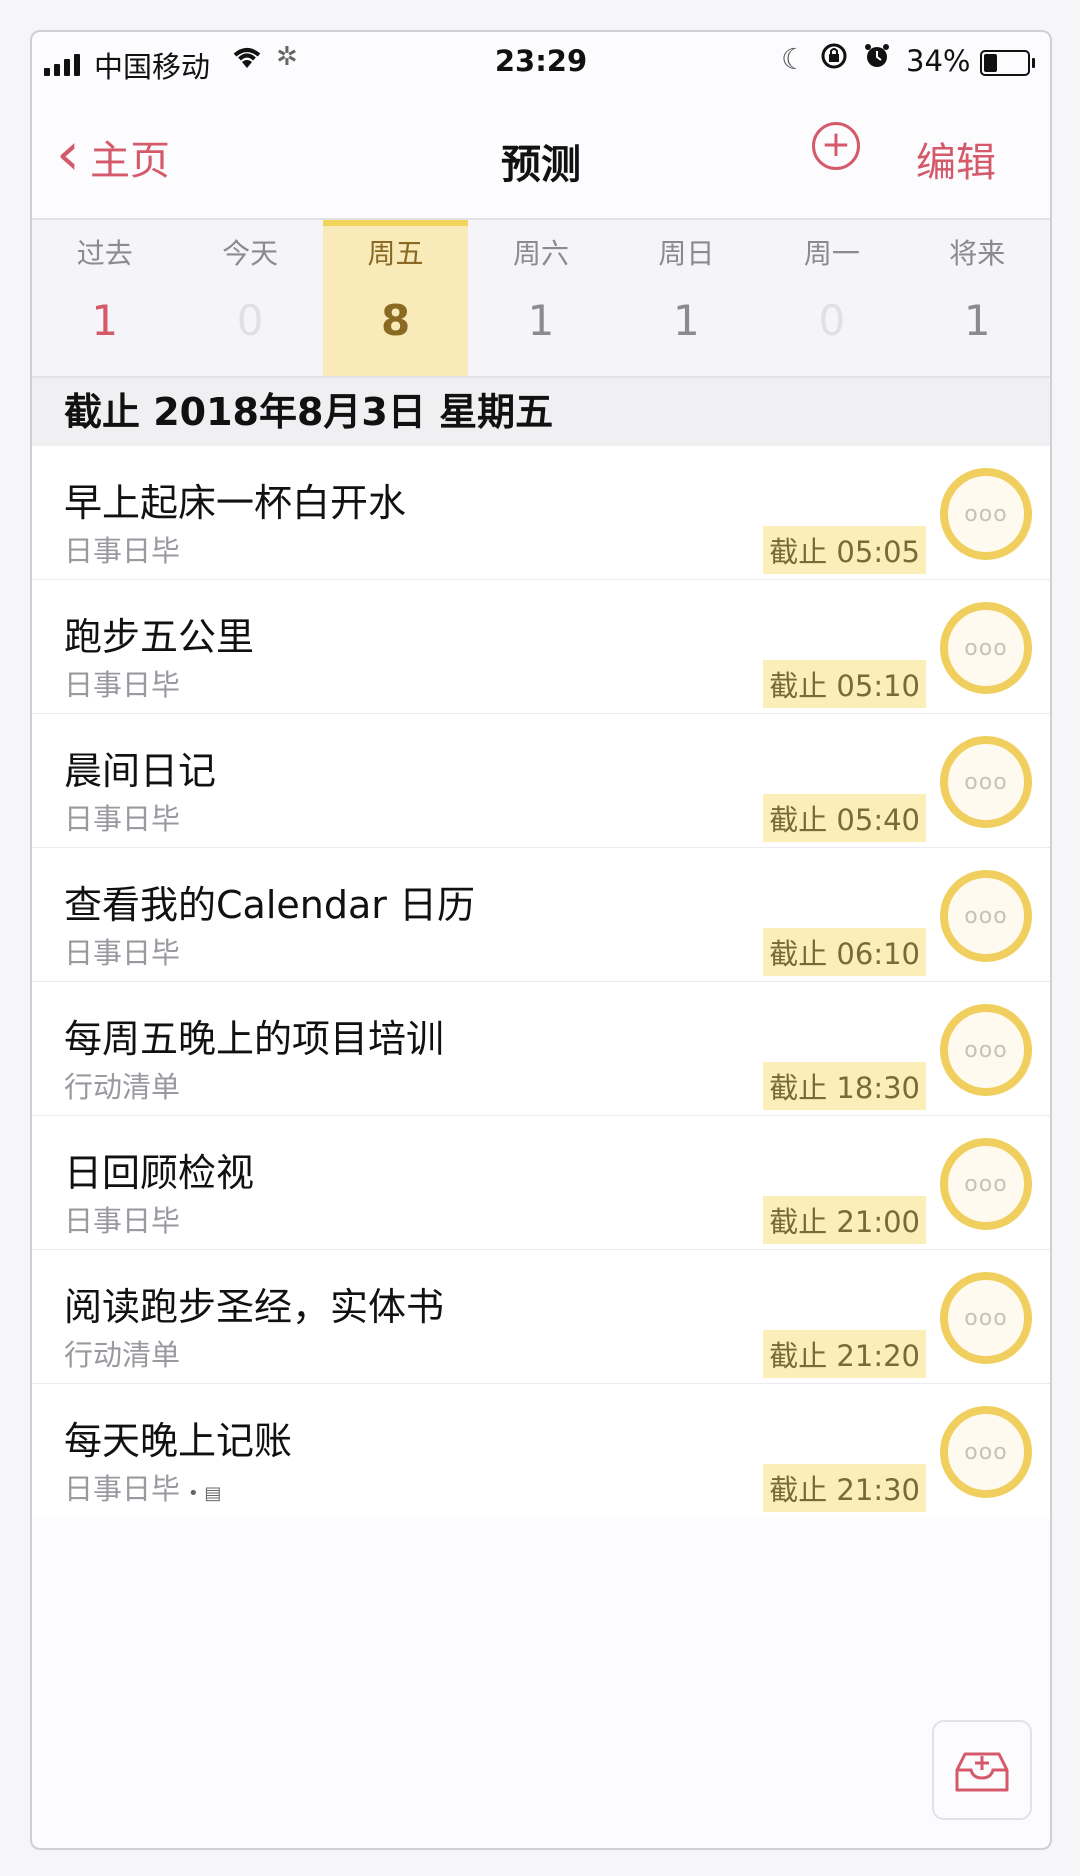 This screenshot has height=1876, width=1080. Describe the element at coordinates (844, 952) in the screenshot. I see `deadline-badge: 截止 06:10` at that location.